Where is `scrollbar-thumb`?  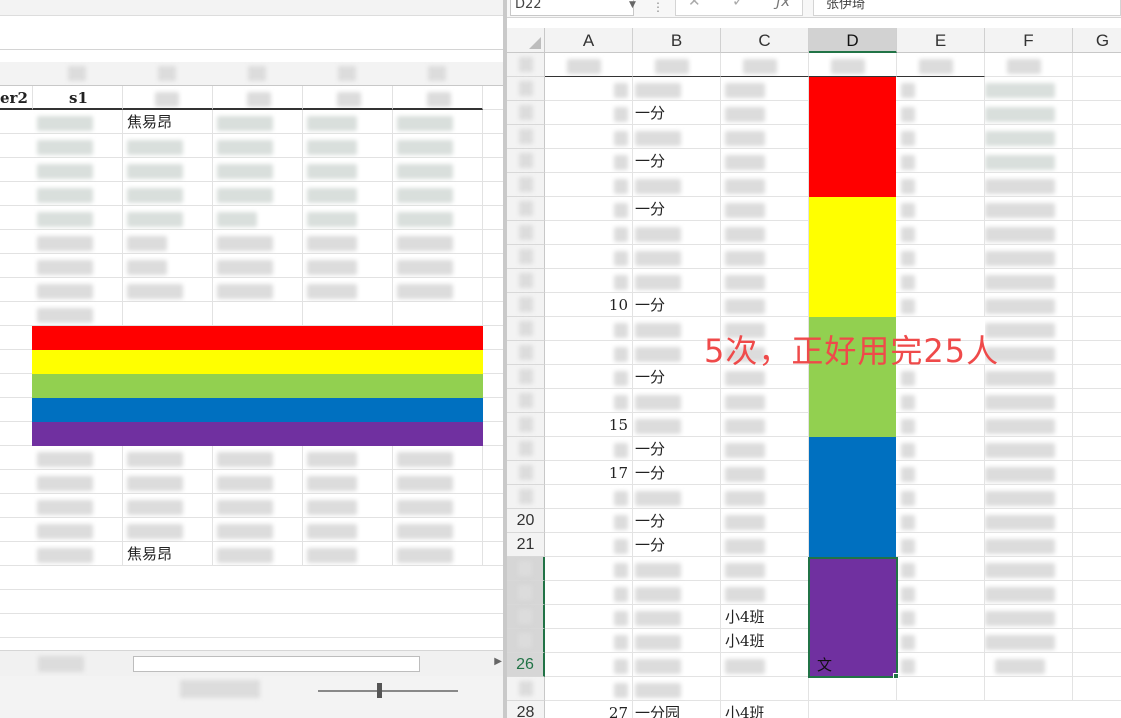
scrollbar-thumb is located at coordinates (276, 664).